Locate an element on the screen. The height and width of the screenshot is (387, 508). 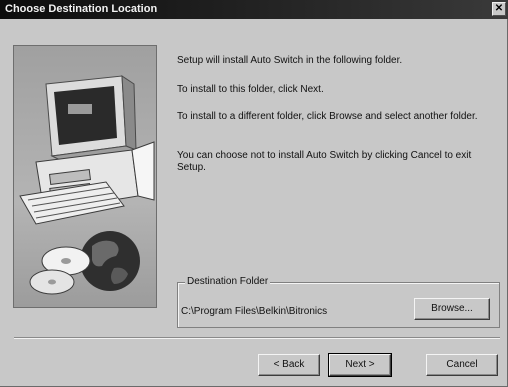
cd-icon is located at coordinates (60, 270).